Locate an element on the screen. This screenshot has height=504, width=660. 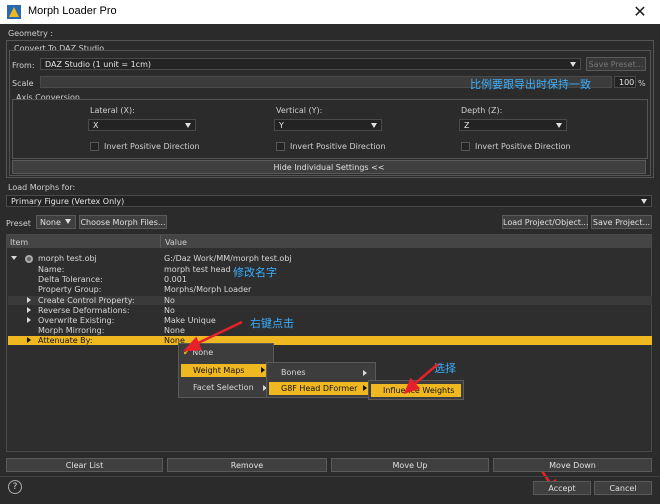
expand-icon is located at coordinates (14, 258).